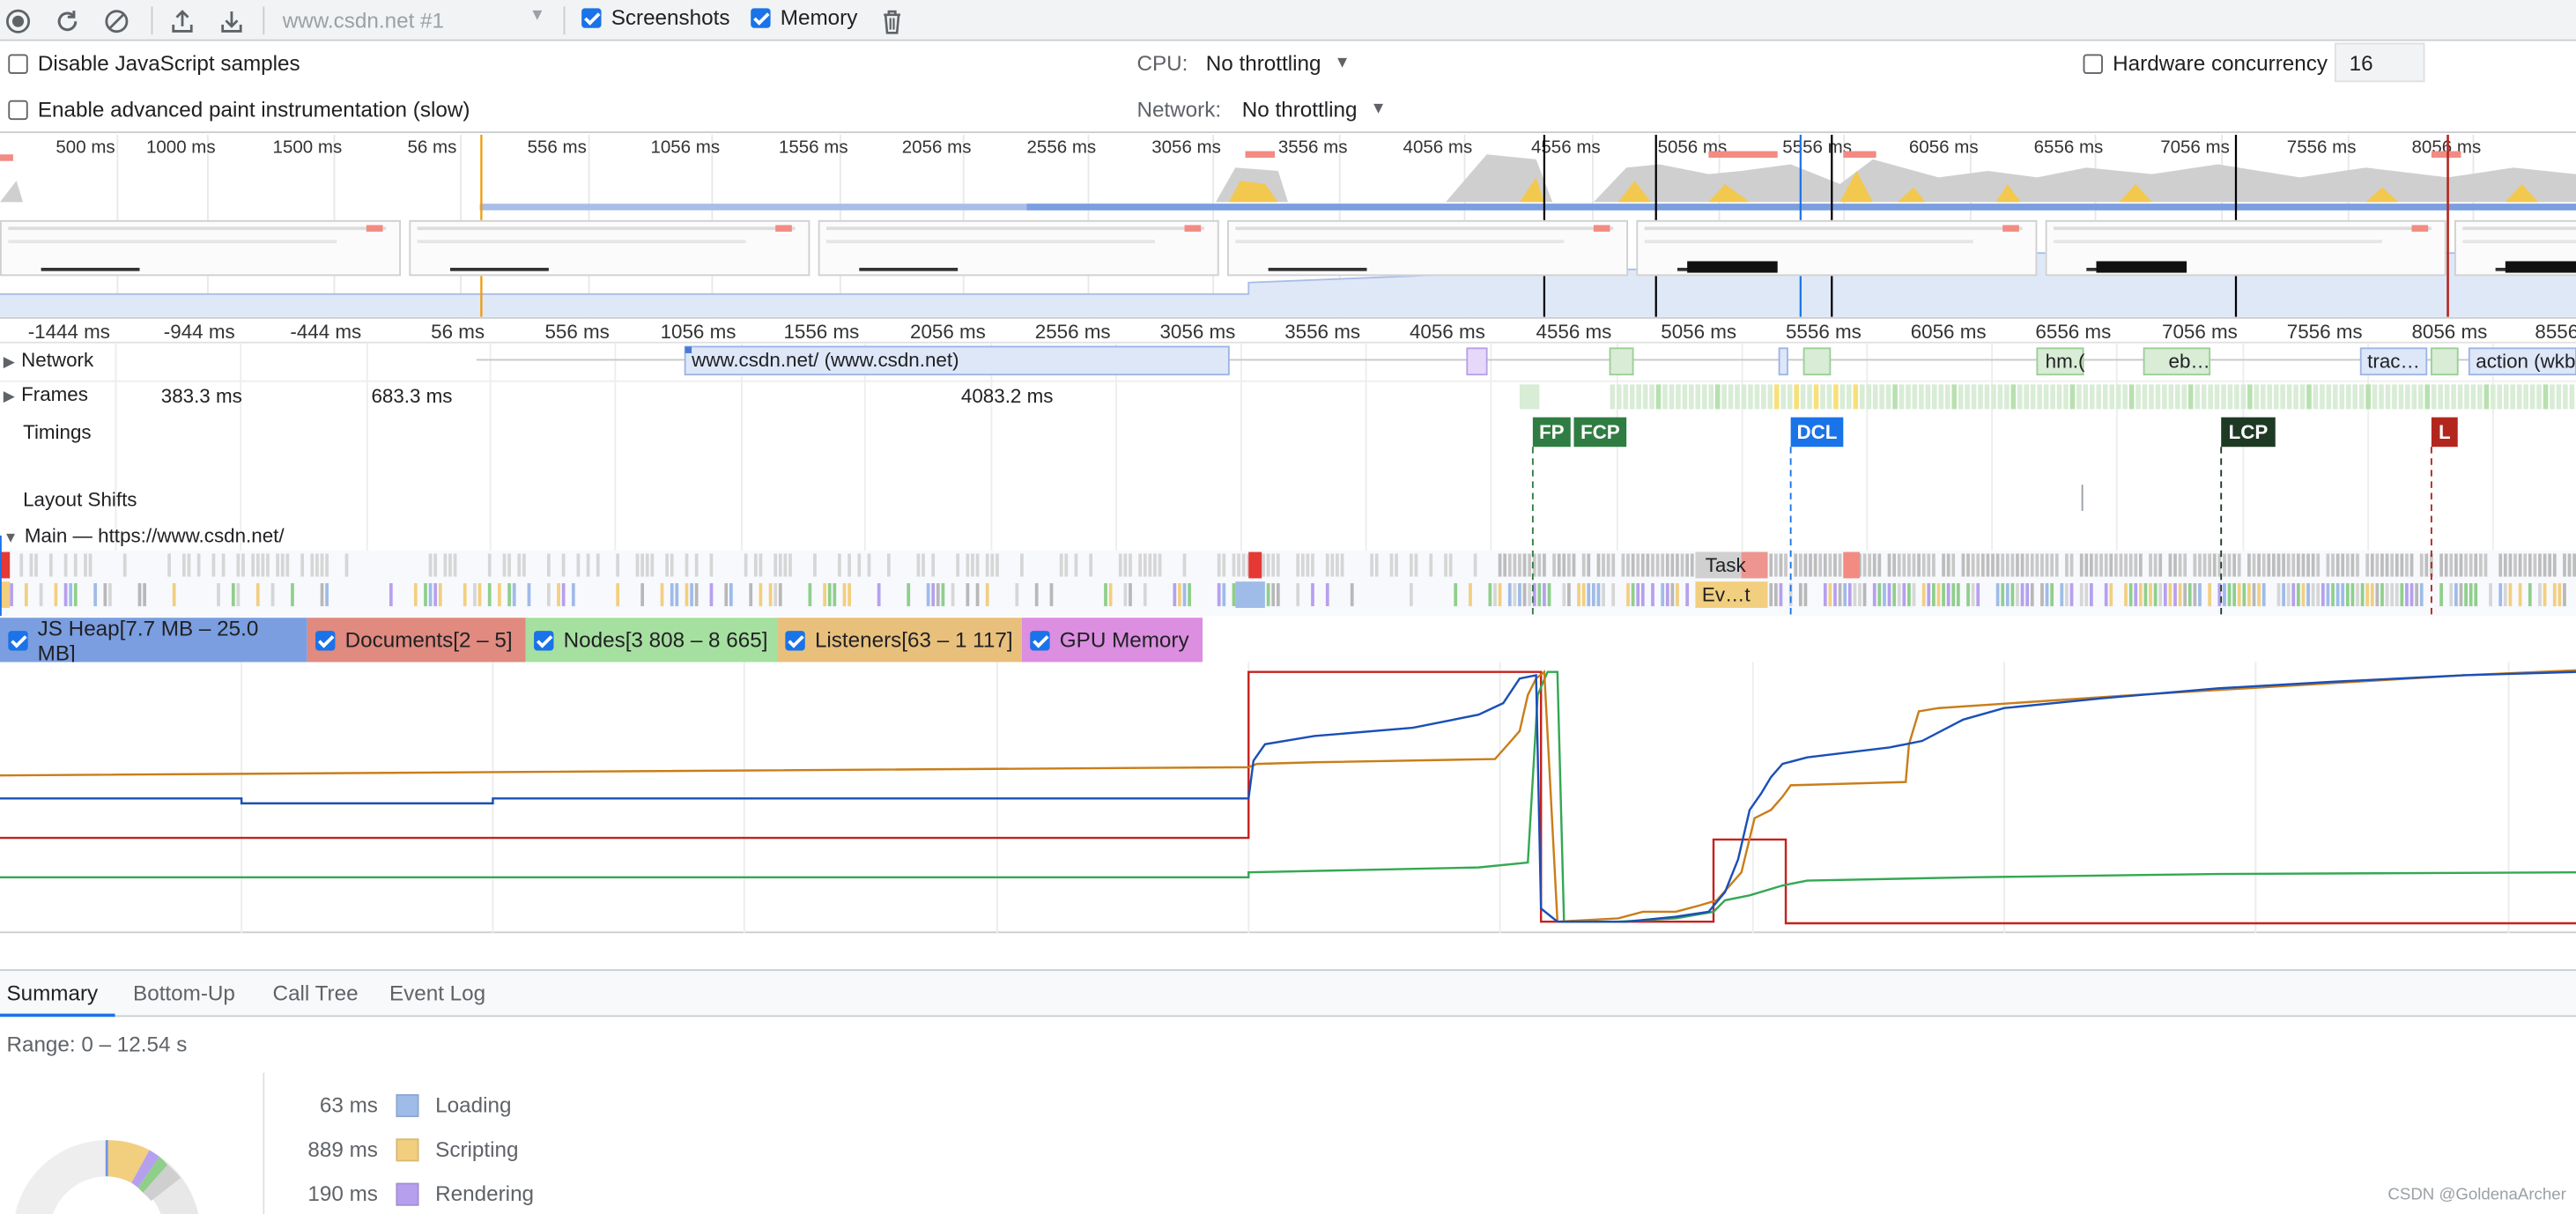 The height and width of the screenshot is (1214, 2576). I want to click on network-label: Network:, so click(1179, 109).